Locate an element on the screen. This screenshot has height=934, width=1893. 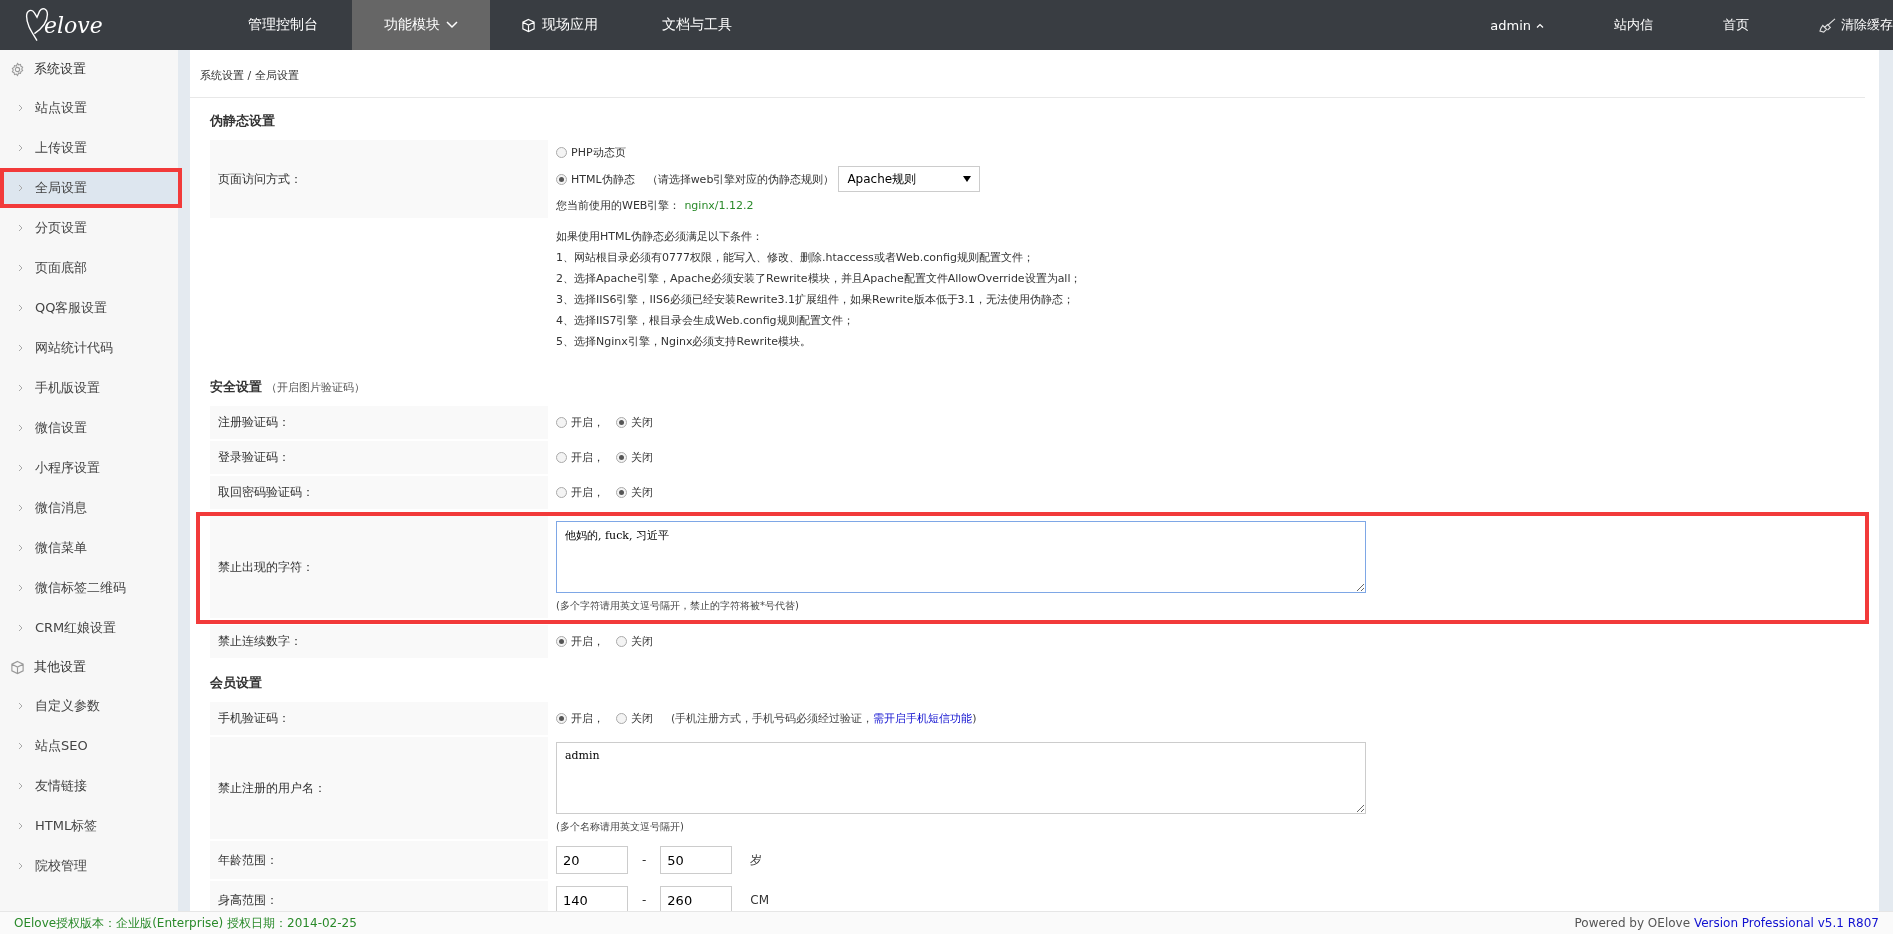
sidebar-item: 微信标签二维码 is located at coordinates (89, 588).